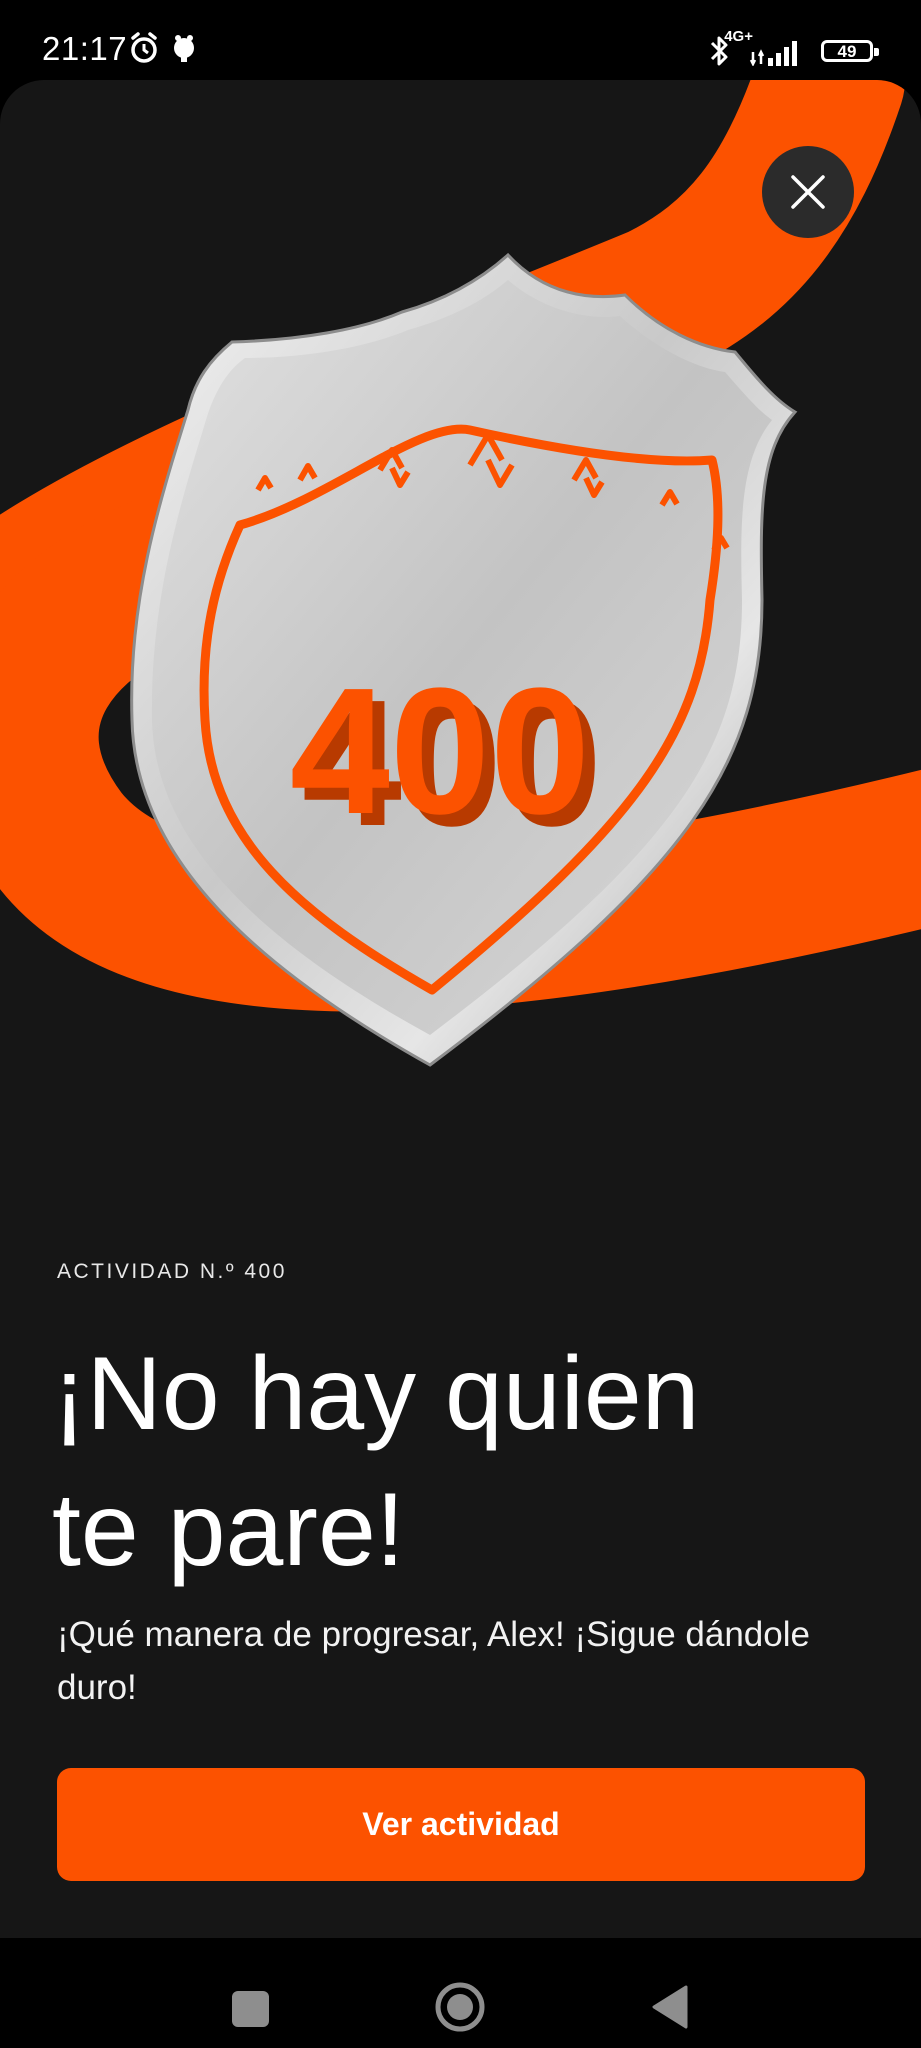  Describe the element at coordinates (376, 1394) in the screenshot. I see `headline-line-1: ¡No hay quien` at that location.